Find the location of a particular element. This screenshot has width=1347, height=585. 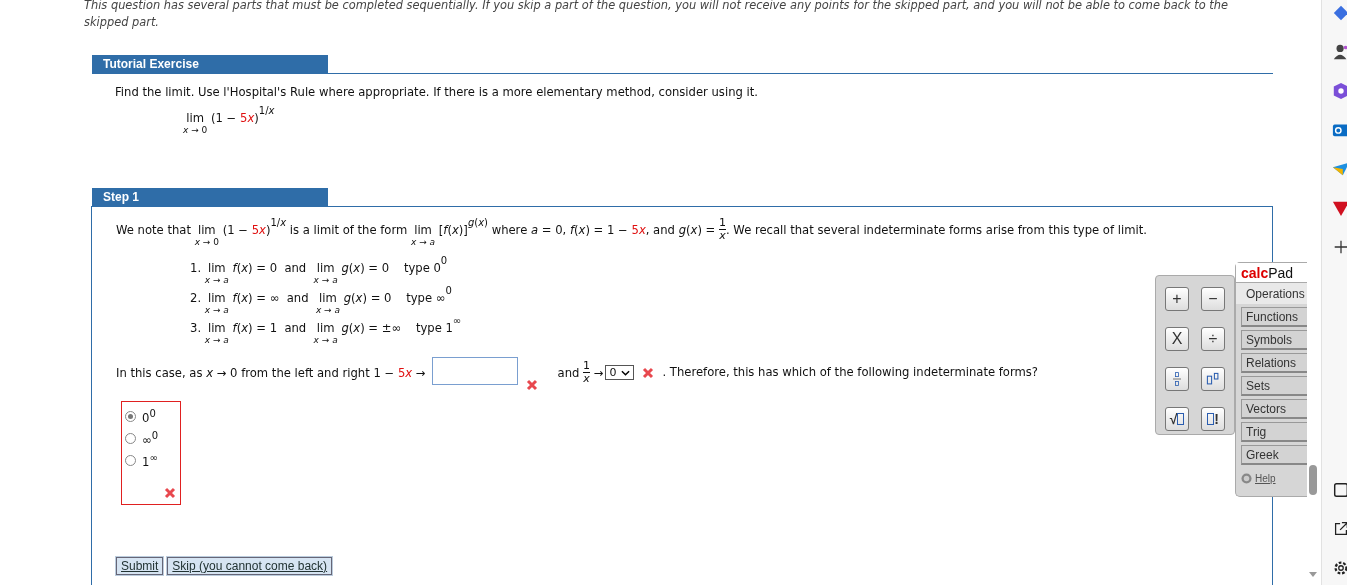

answer-dropdown: 0 is located at coordinates (620, 372).